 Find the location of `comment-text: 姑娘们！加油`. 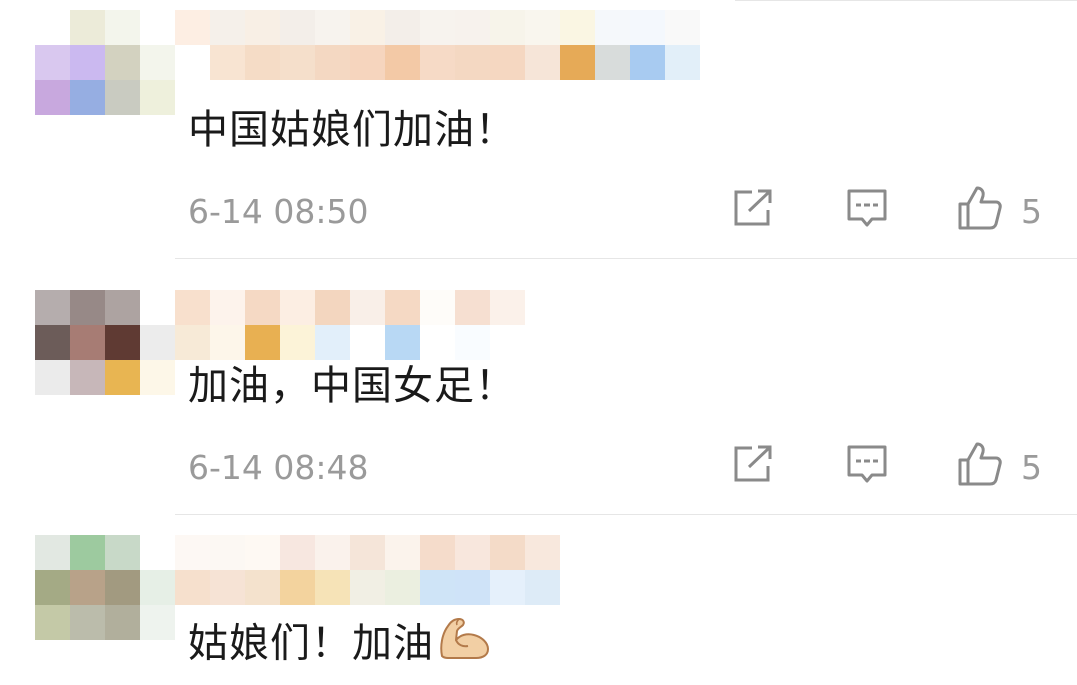

comment-text: 姑娘们！加油 is located at coordinates (340, 644).